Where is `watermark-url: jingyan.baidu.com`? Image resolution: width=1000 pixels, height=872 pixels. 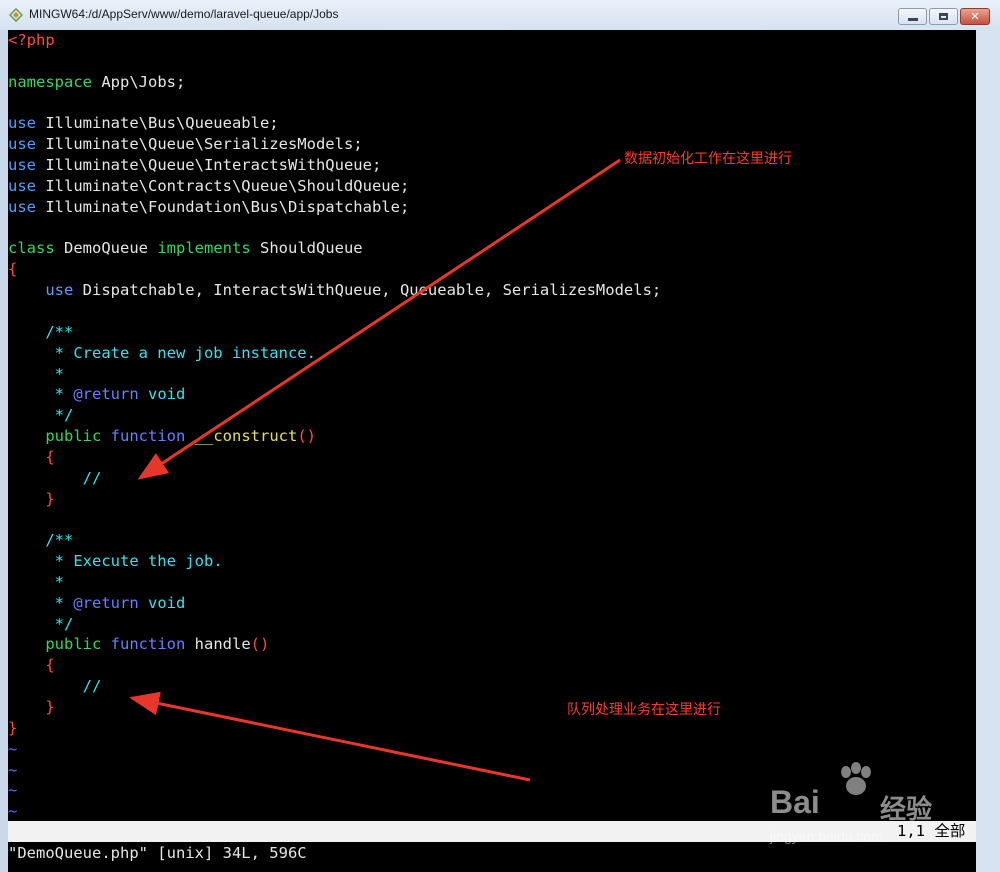
watermark-url: jingyan.baidu.com is located at coordinates (826, 836).